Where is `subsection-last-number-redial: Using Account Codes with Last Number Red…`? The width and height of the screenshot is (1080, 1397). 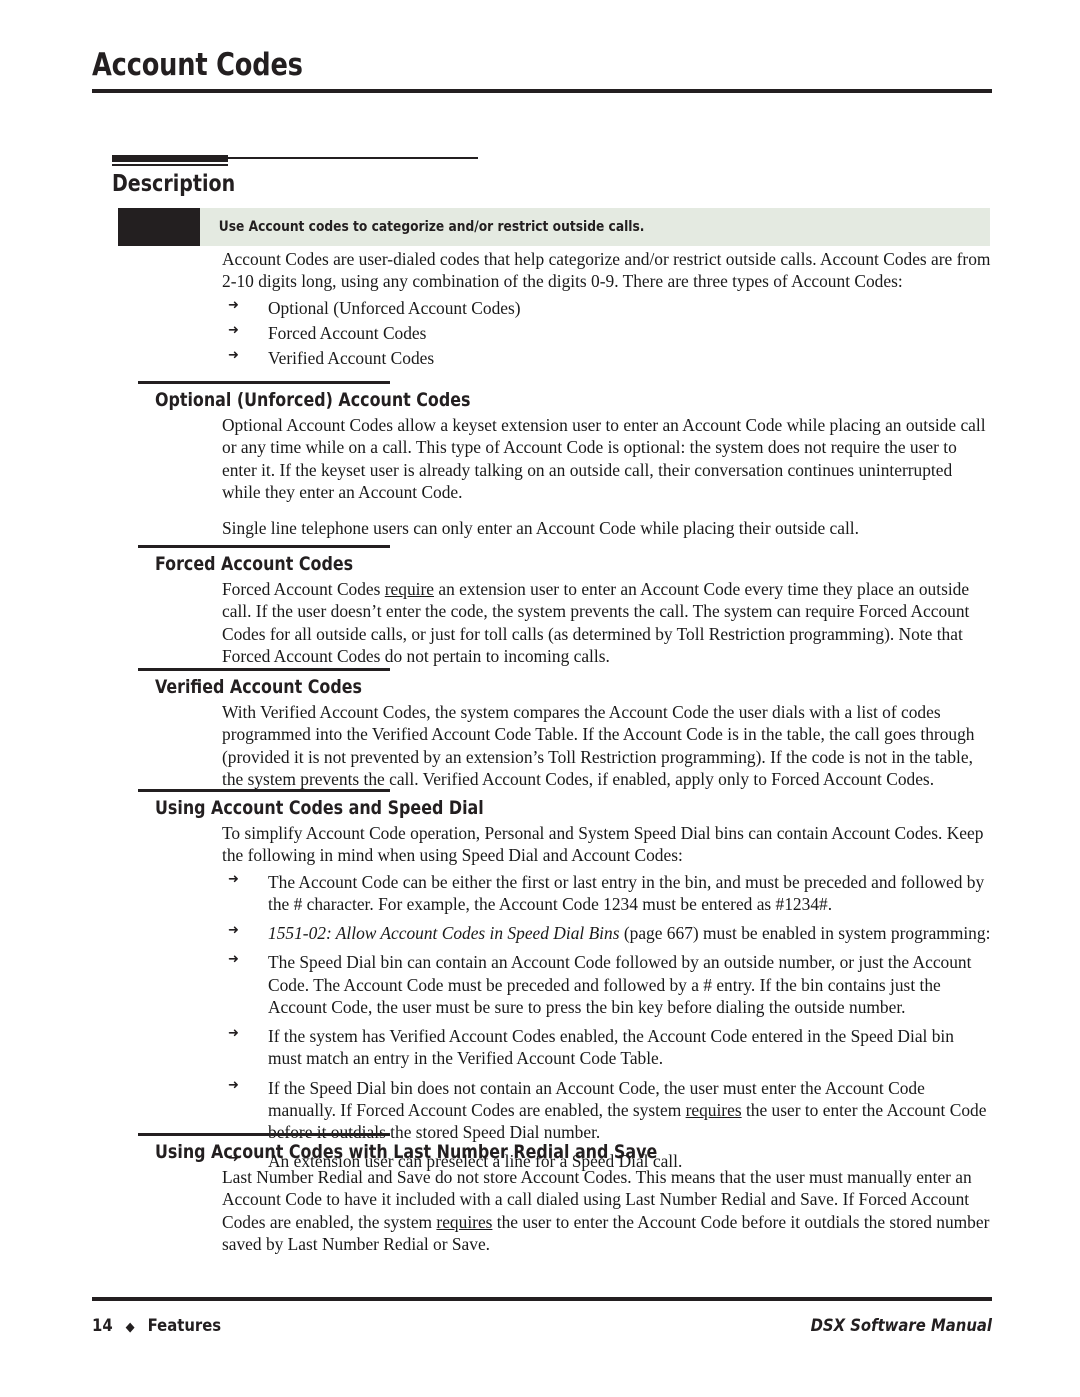 subsection-last-number-redial: Using Account Codes with Last Number Red… is located at coordinates (568, 1194).